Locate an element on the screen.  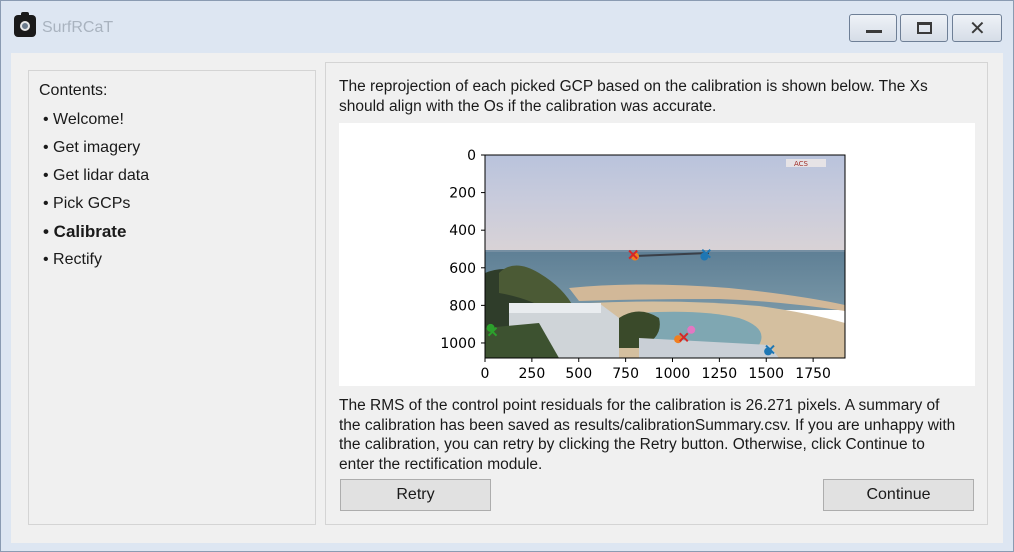
maximize-icon is located at coordinates (924, 28).